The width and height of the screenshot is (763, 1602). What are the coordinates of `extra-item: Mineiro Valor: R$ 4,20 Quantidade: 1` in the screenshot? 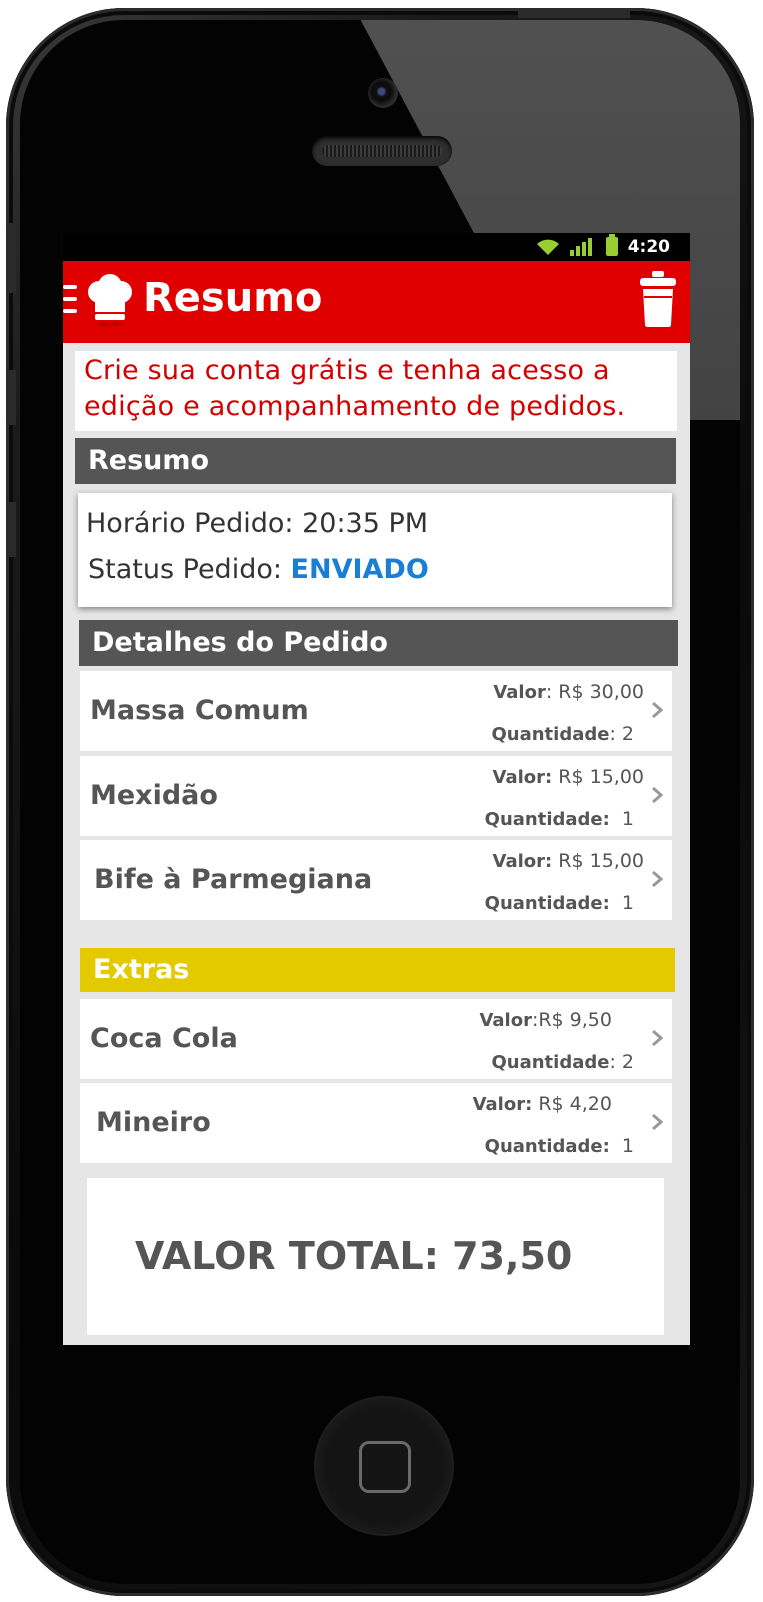 It's located at (376, 1123).